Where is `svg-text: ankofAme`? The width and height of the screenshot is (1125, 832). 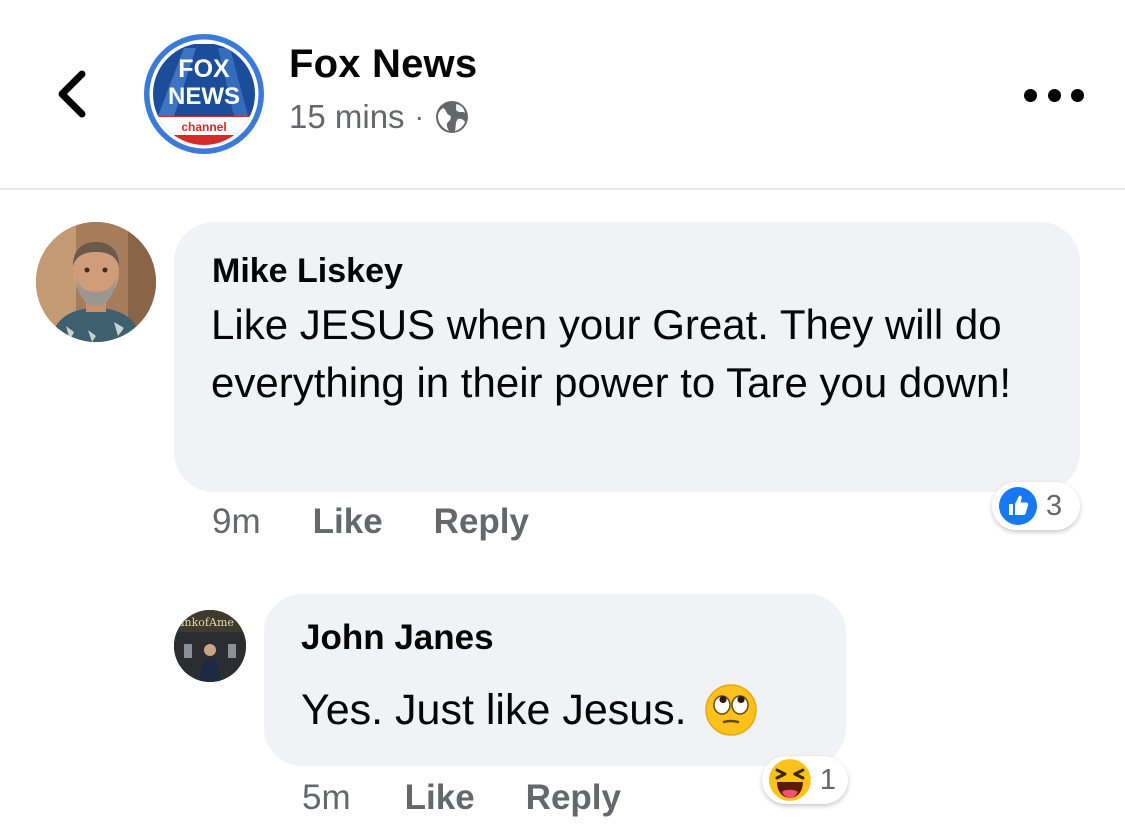 svg-text: ankofAme is located at coordinates (206, 622).